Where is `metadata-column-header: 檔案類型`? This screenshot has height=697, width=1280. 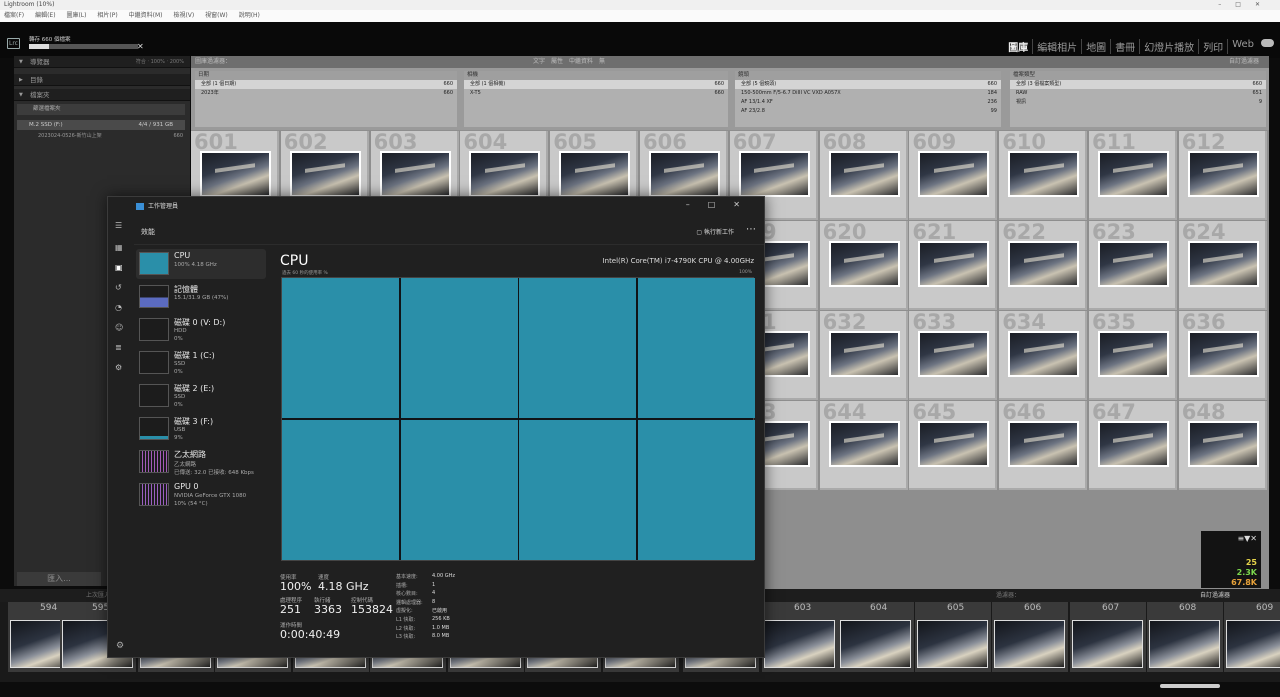 metadata-column-header: 檔案類型 is located at coordinates (1138, 75).